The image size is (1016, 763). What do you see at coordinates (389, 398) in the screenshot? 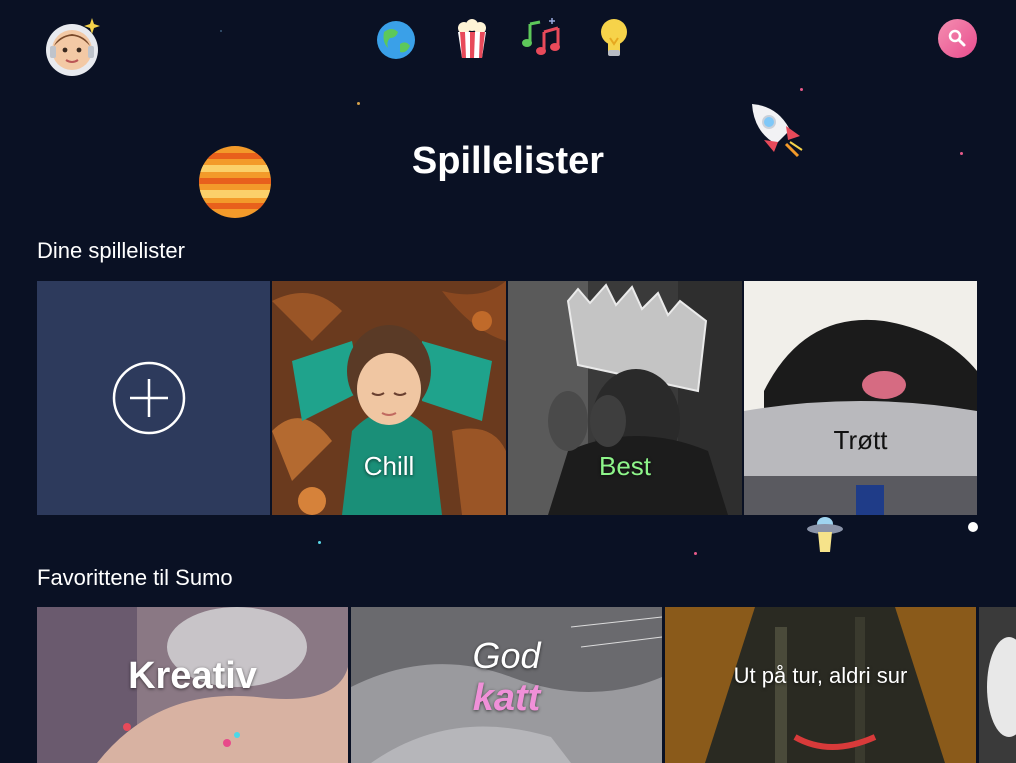
I see `playlist-tile-chill: Chill` at bounding box center [389, 398].